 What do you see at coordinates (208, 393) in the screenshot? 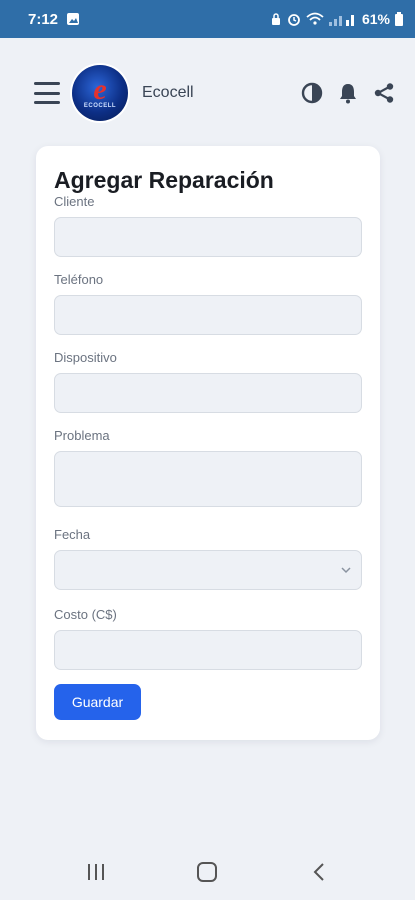
I see `dispositivo-input` at bounding box center [208, 393].